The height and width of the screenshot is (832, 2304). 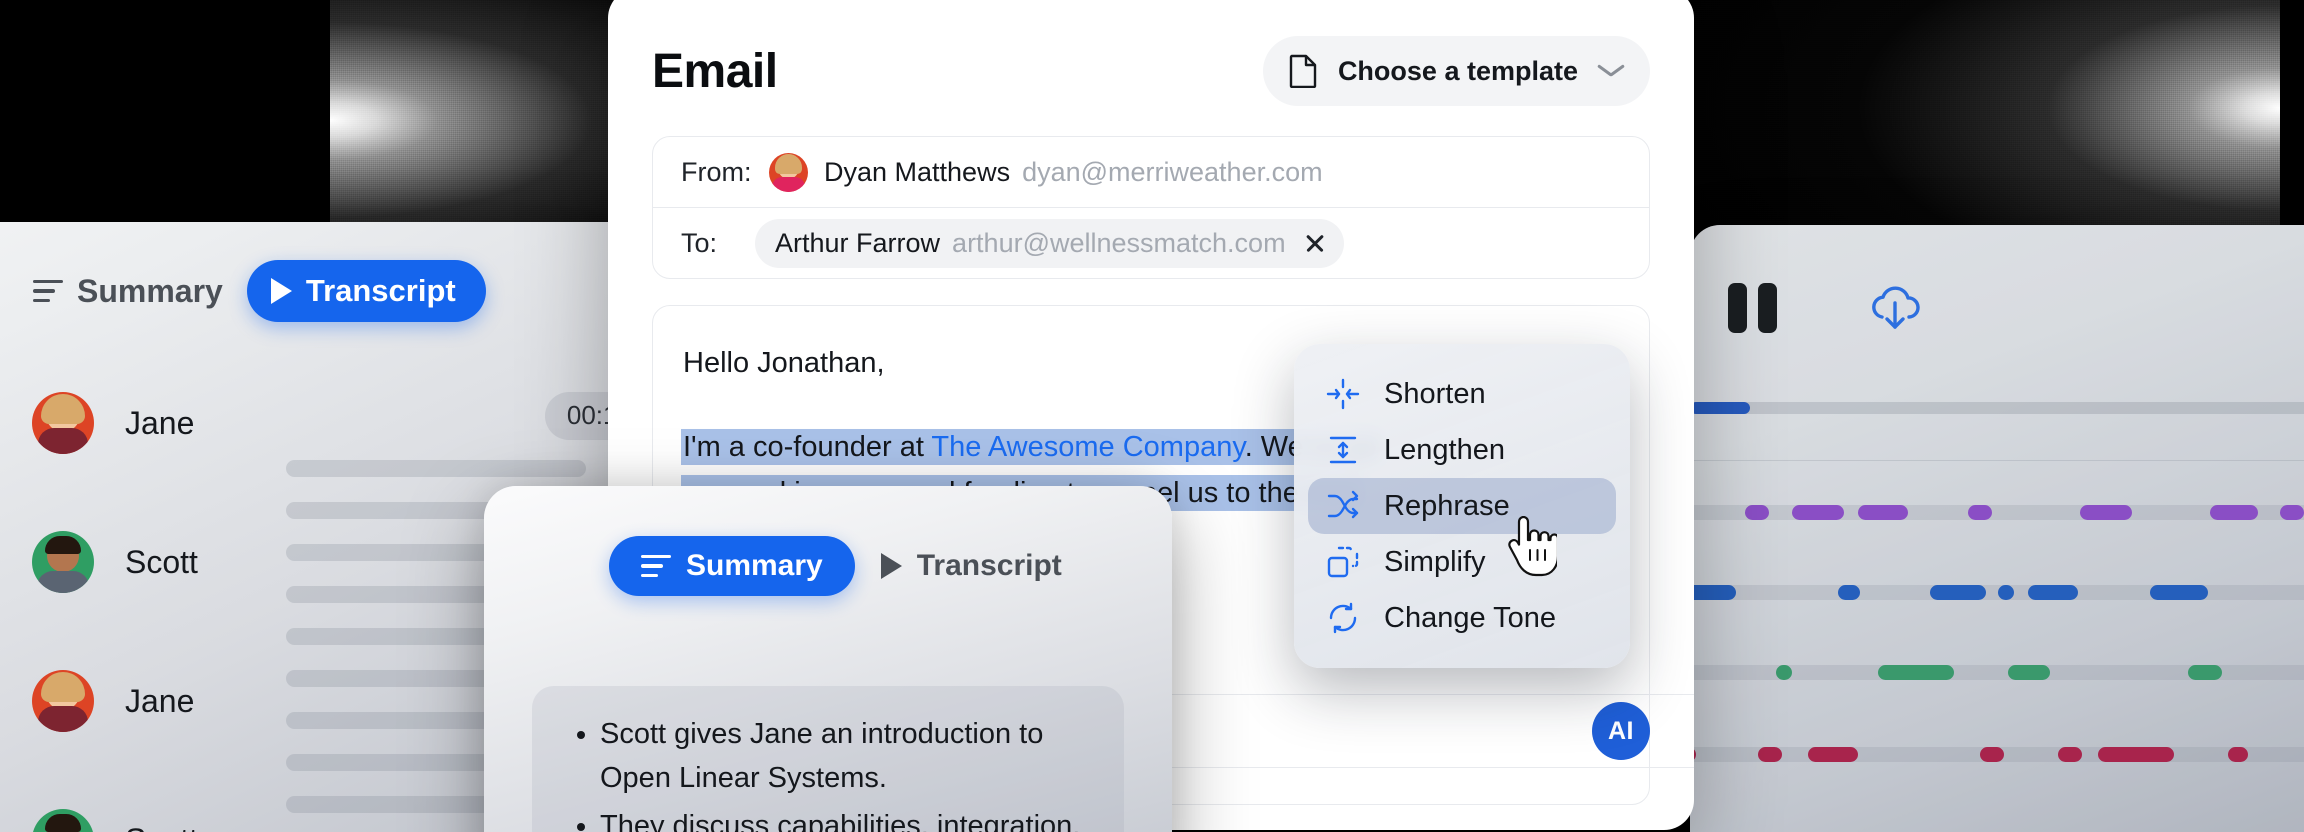 I want to click on dyan-avatar, so click(x=788, y=172).